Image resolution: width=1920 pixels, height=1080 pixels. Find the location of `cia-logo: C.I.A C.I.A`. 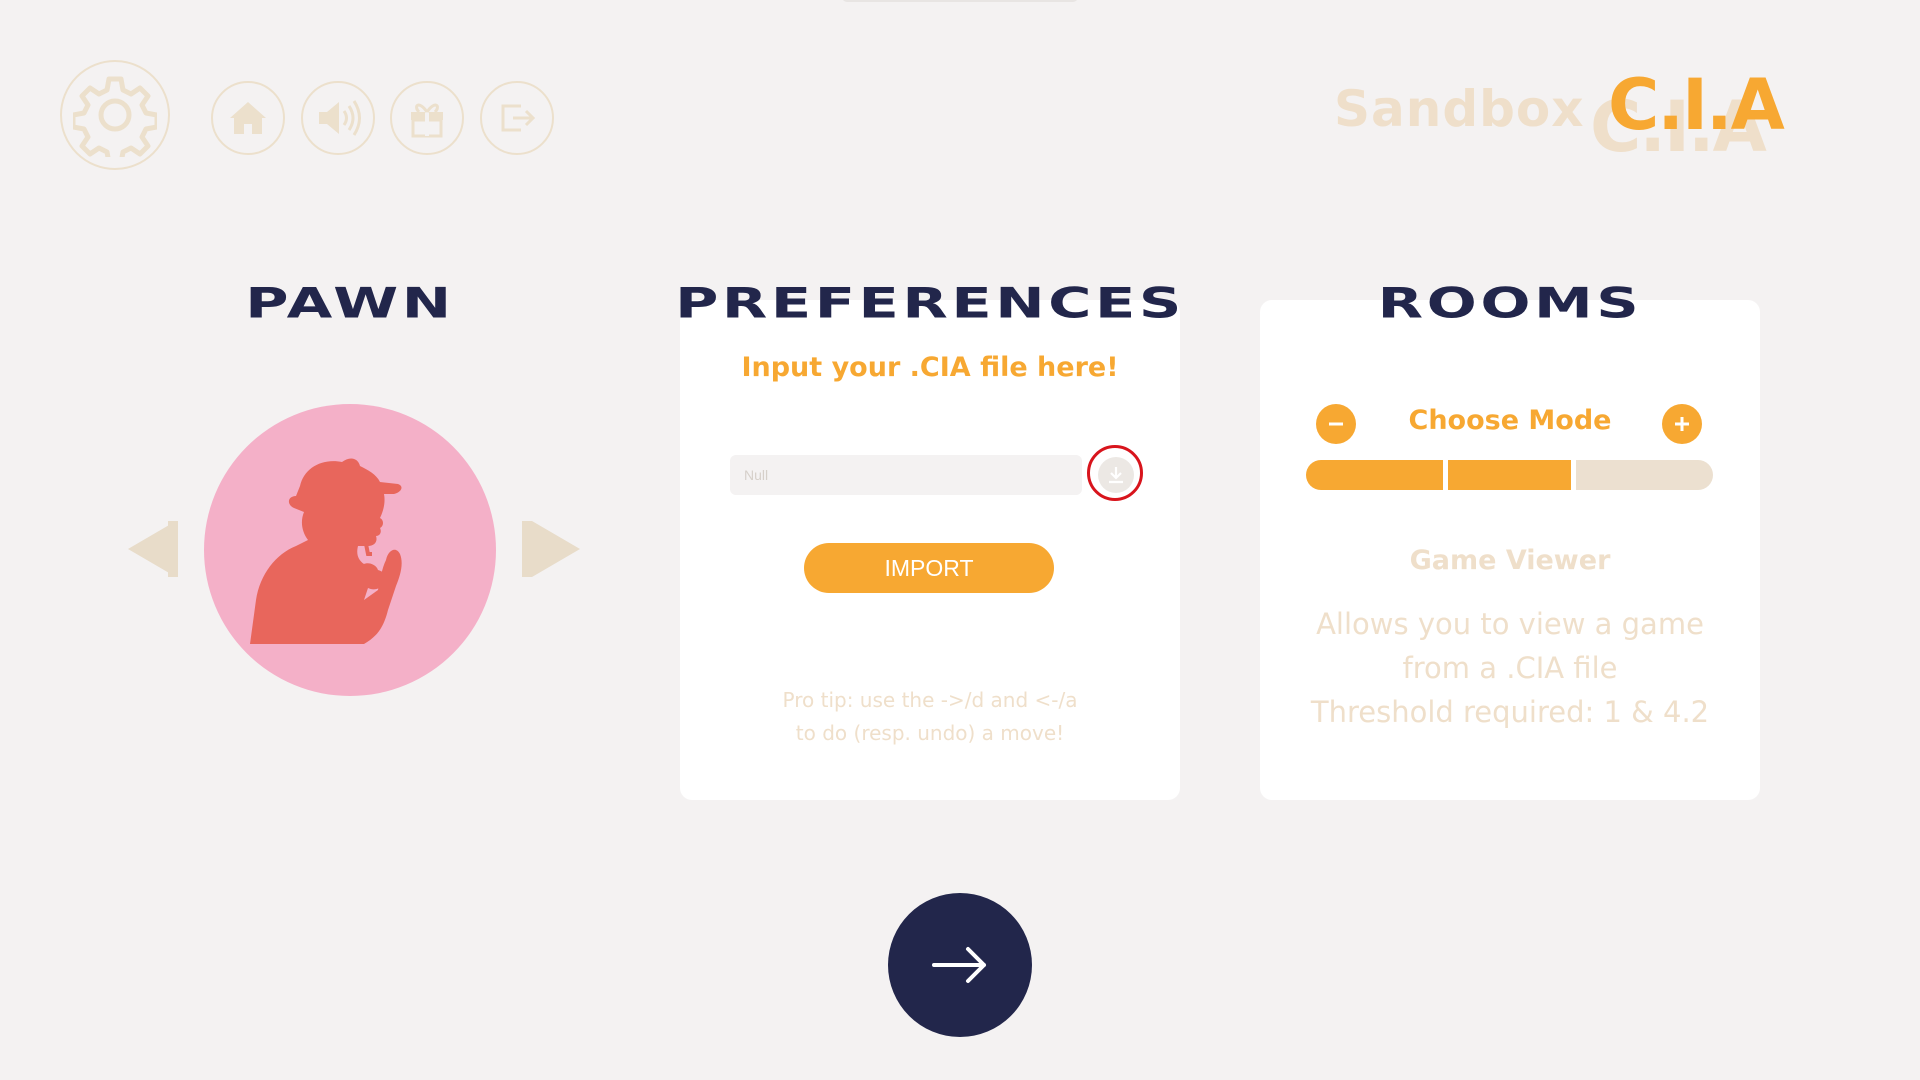

cia-logo: C.I.A C.I.A is located at coordinates (1720, 116).